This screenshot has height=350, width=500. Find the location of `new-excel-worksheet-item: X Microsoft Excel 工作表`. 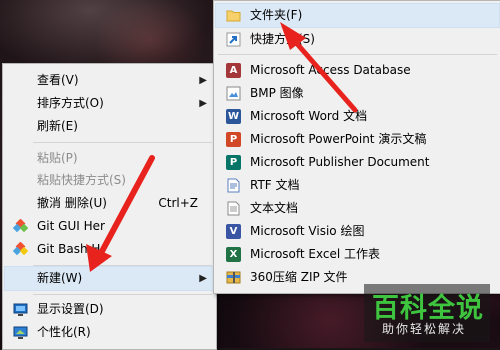

new-excel-worksheet-item: X Microsoft Excel 工作表 is located at coordinates (357, 254).